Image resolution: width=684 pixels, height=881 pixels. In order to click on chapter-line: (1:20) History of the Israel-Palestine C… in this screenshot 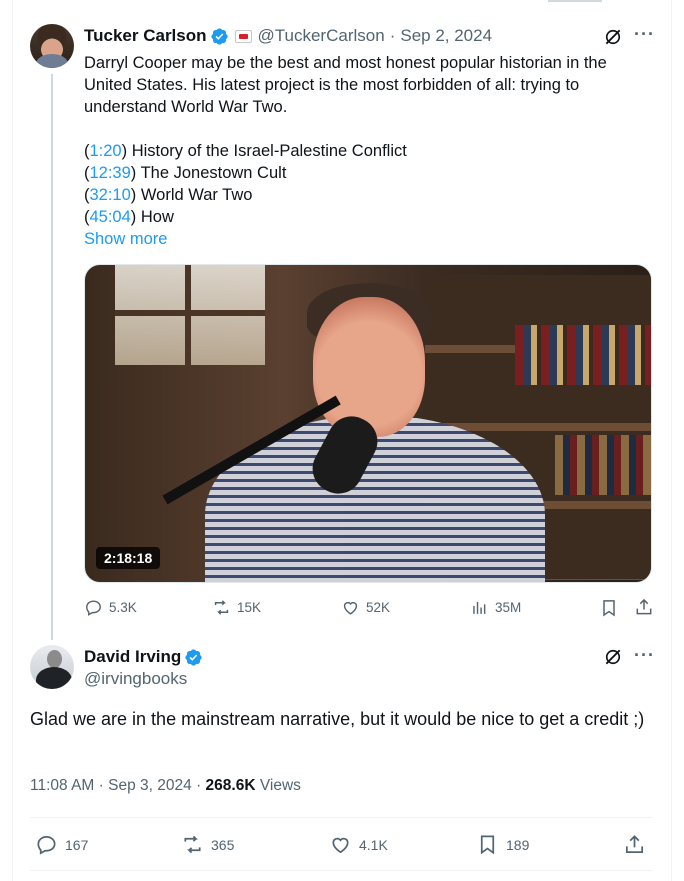, I will do `click(245, 151)`.